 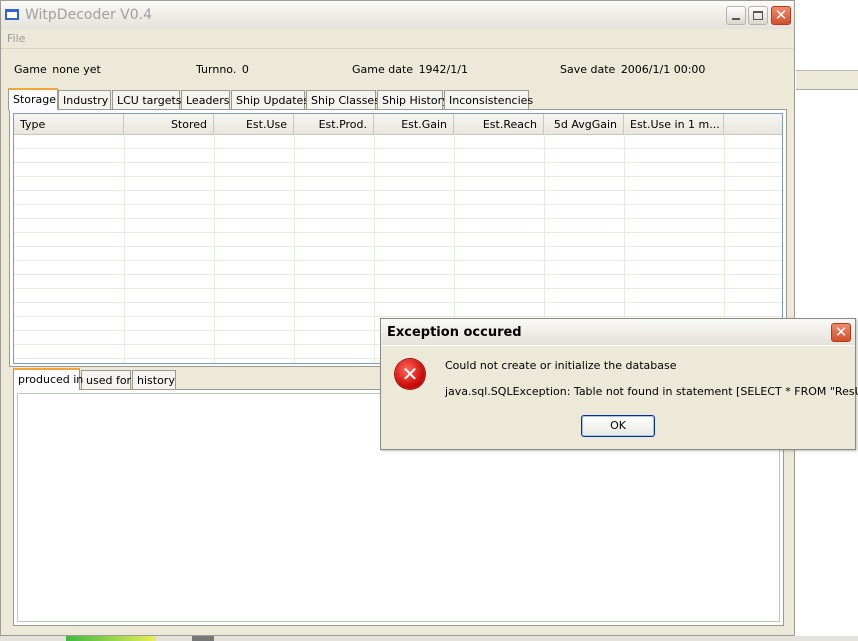 I want to click on game-date-label: Game date, so click(x=383, y=69).